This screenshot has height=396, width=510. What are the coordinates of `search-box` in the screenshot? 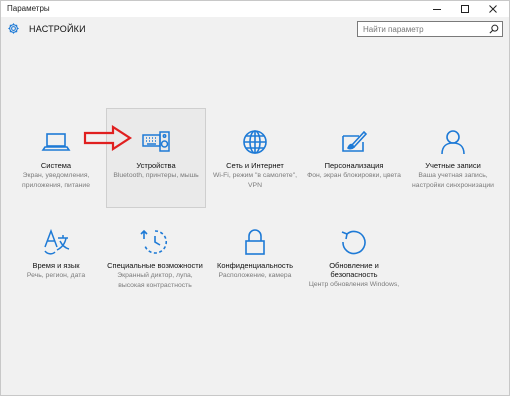 It's located at (430, 29).